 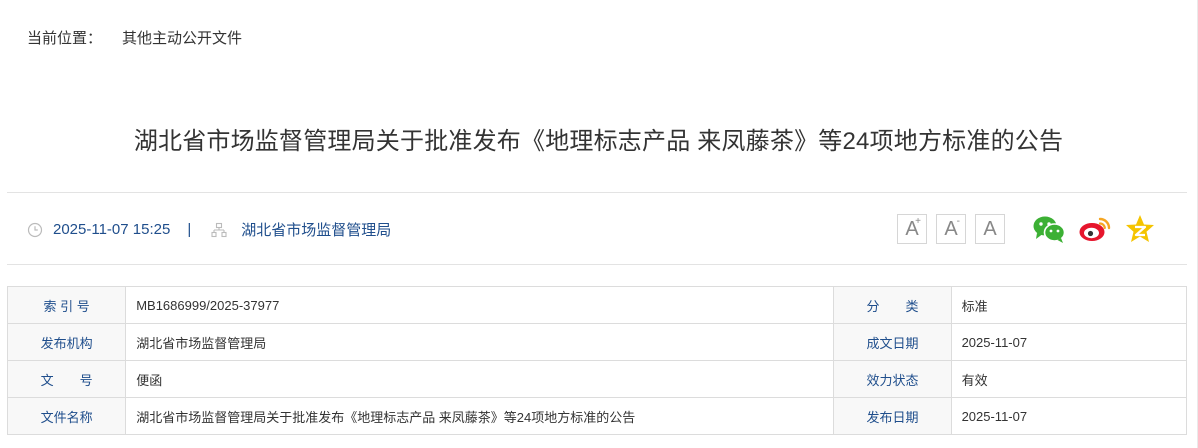 I want to click on table-row: 发布机构 湖北省市场监督管理局 成文日期 2025-11-07, so click(x=597, y=342).